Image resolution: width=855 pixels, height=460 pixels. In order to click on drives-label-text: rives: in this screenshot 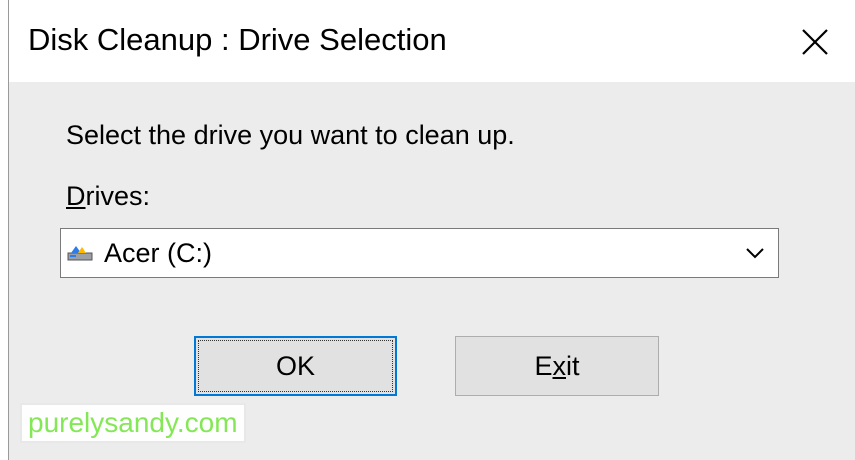, I will do `click(118, 196)`.